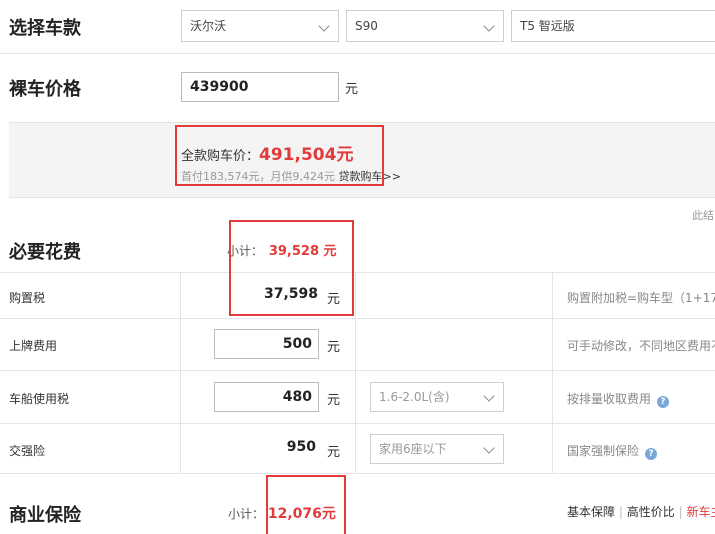 This screenshot has height=534, width=715. Describe the element at coordinates (45, 515) in the screenshot. I see `commercial-insurance-title: 商业保险` at that location.